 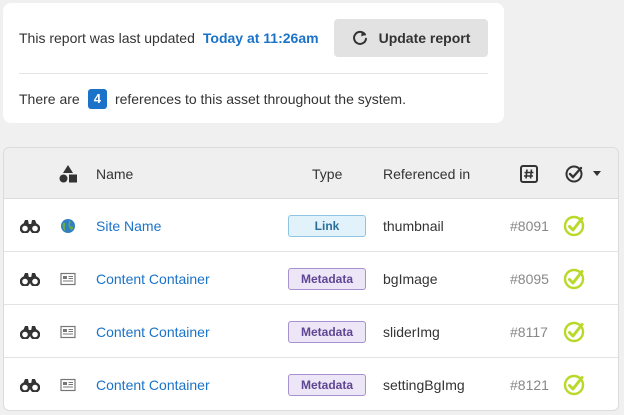 I want to click on referenced-in-value: thumbnail, so click(x=413, y=225).